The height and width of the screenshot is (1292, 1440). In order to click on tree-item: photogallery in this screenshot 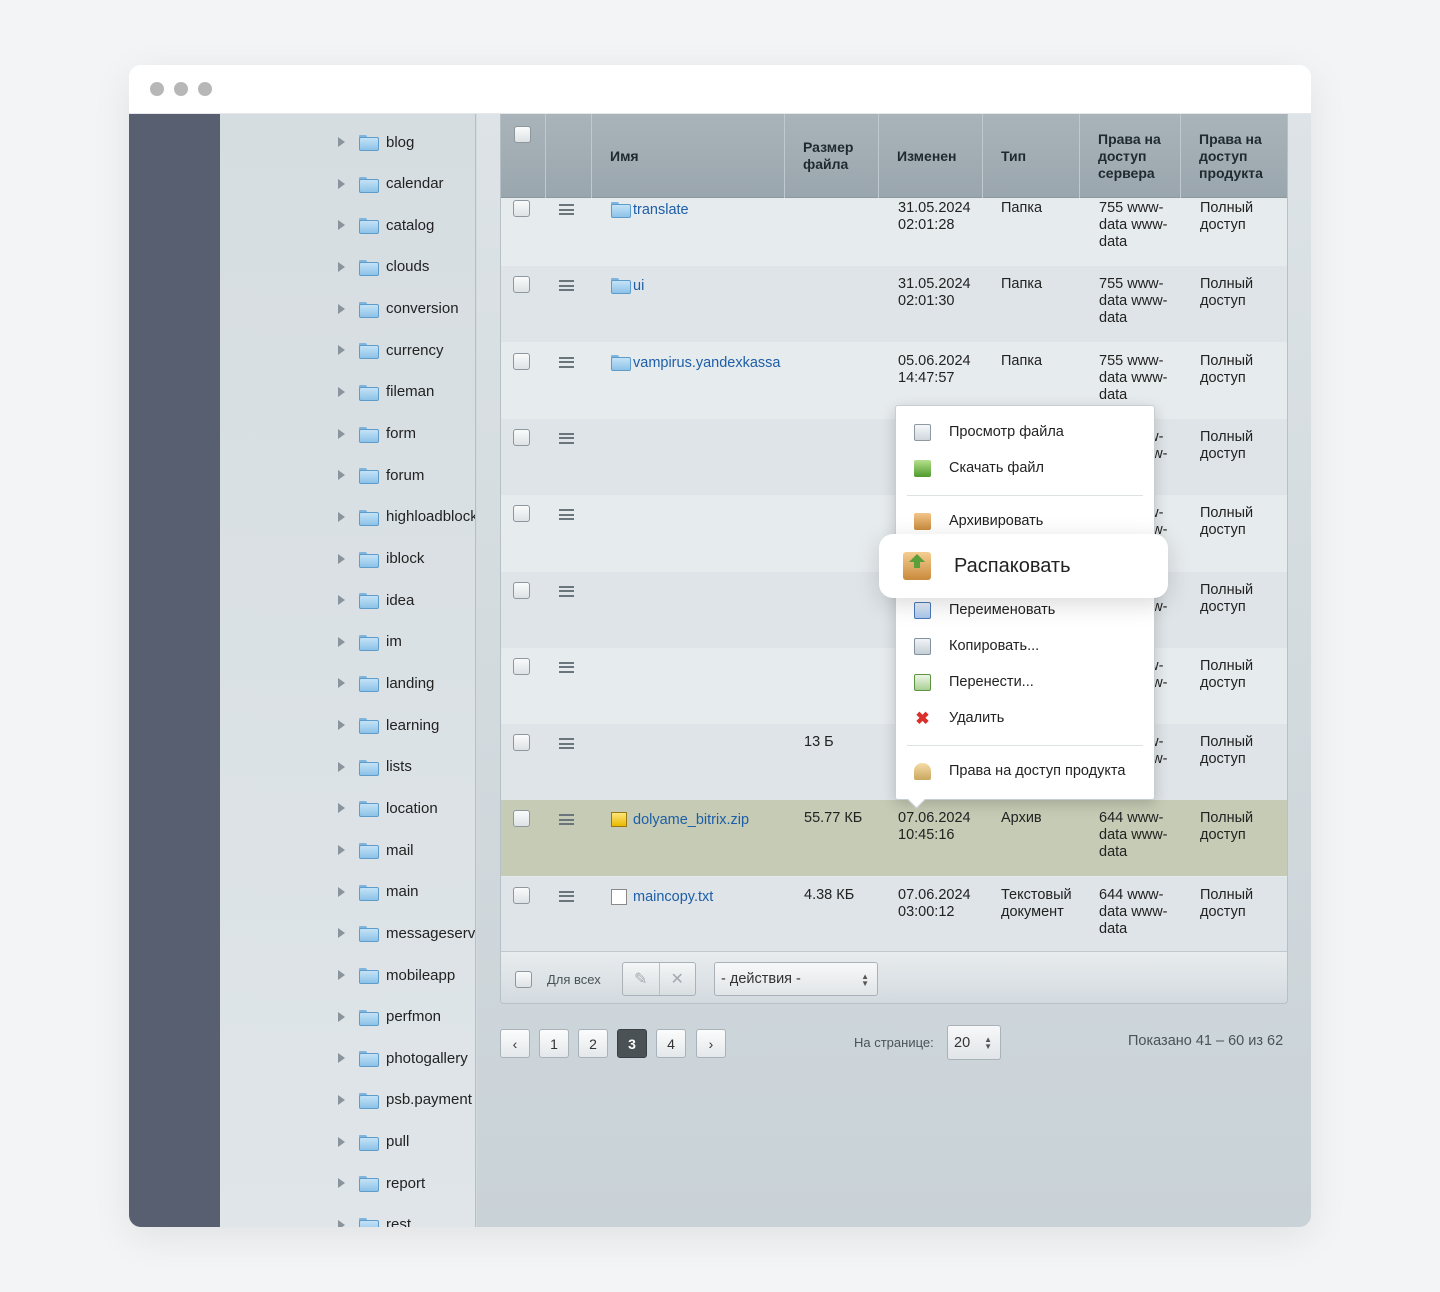, I will do `click(347, 1058)`.